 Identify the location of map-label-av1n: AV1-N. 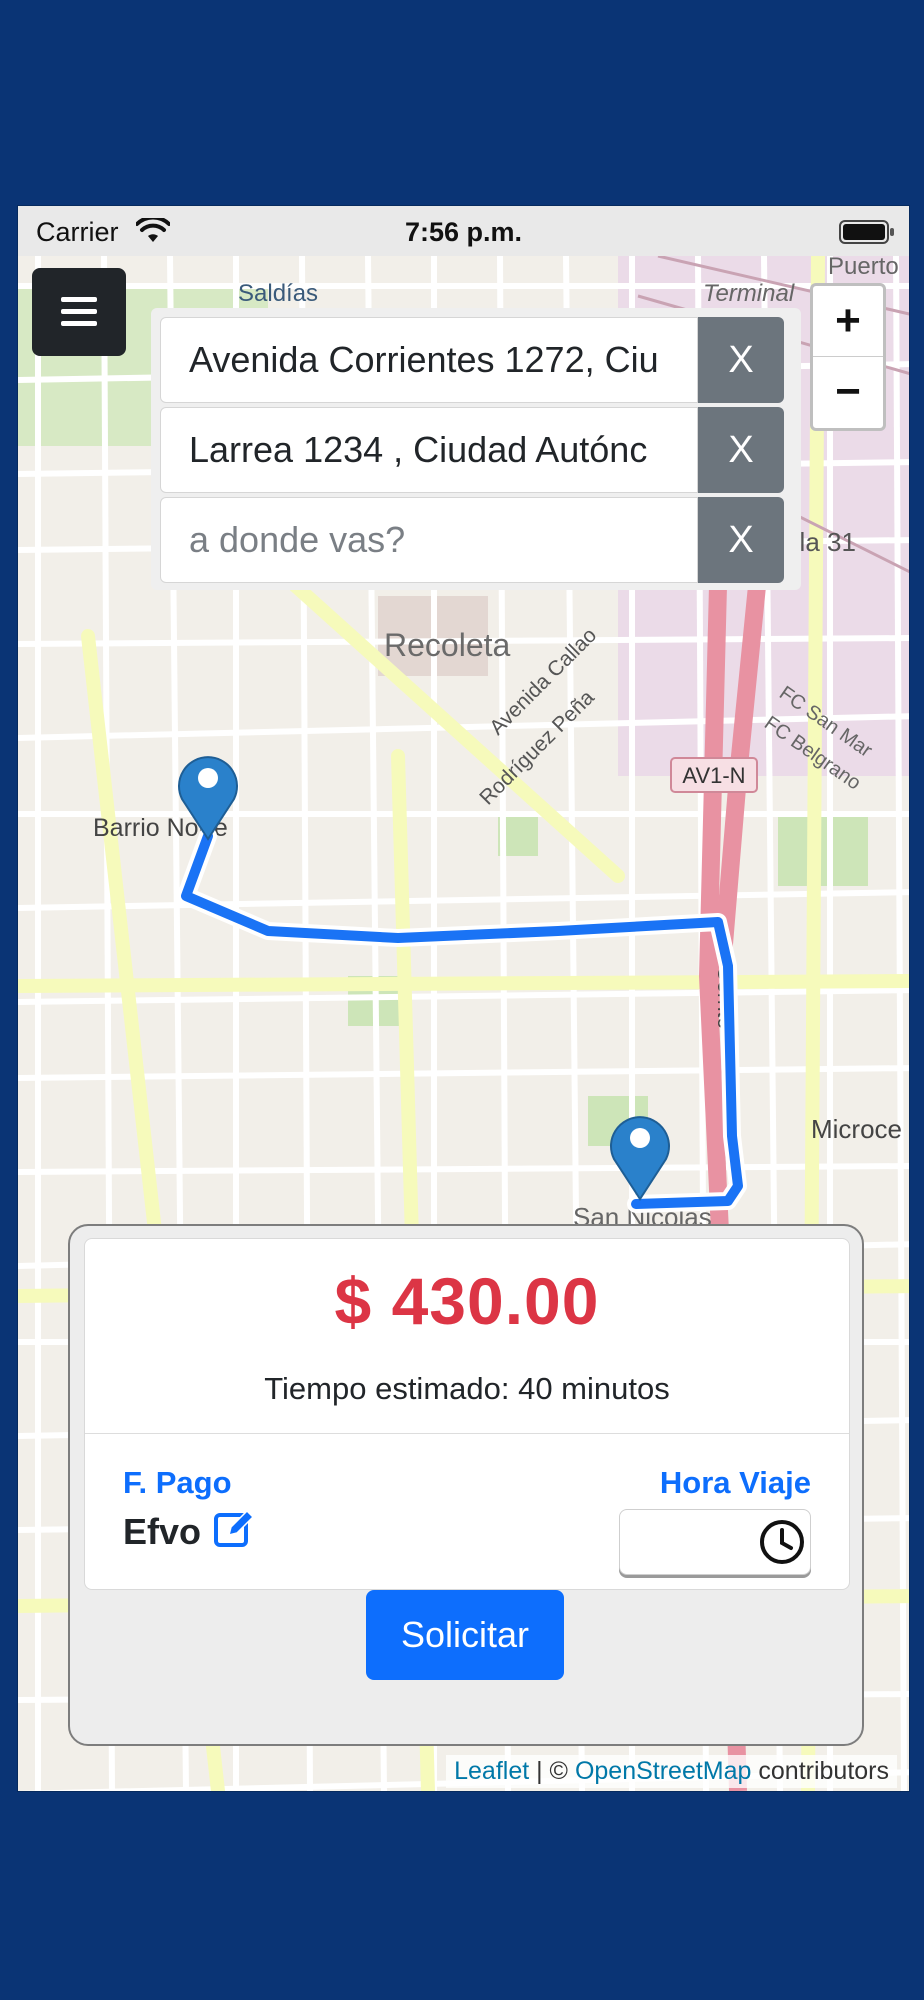
(713, 775).